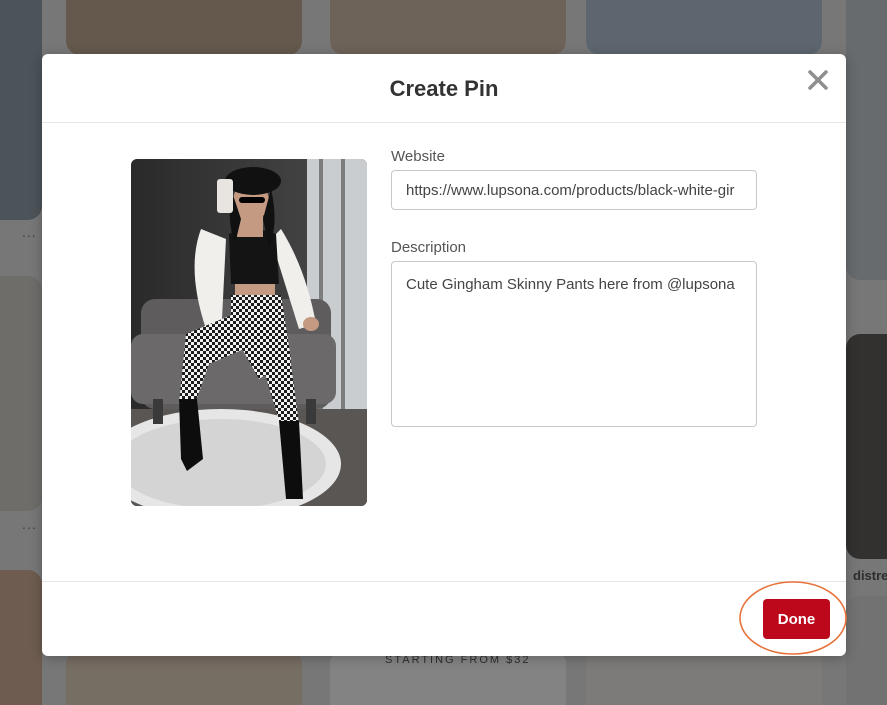  I want to click on dialog-title: Create Pin, so click(444, 88).